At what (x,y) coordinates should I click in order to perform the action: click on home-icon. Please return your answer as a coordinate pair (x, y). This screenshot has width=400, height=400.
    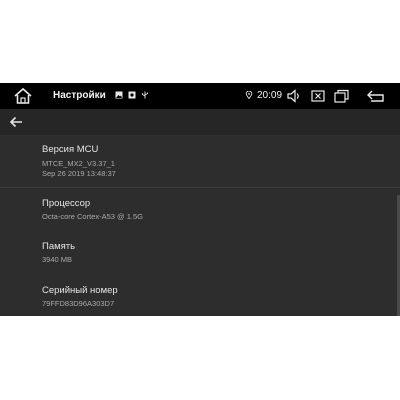
    Looking at the image, I should click on (23, 96).